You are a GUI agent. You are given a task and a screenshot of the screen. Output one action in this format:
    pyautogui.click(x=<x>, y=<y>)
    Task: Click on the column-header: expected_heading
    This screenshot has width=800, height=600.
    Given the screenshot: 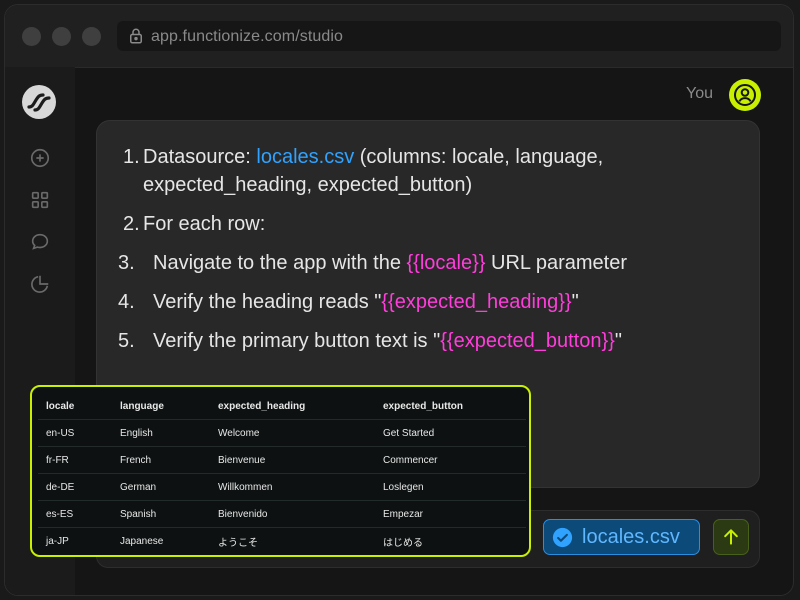 What is the action you would take?
    pyautogui.click(x=292, y=406)
    